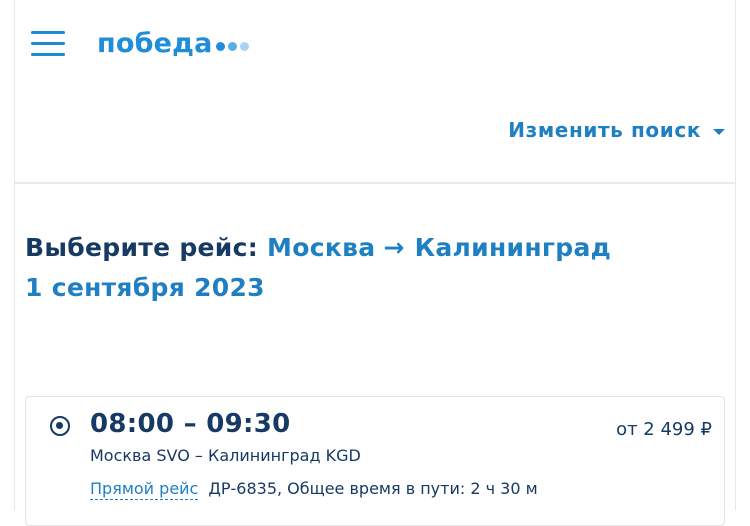 This screenshot has height=526, width=750. What do you see at coordinates (142, 247) in the screenshot?
I see `page-title-prefix: Выберите рейс:` at bounding box center [142, 247].